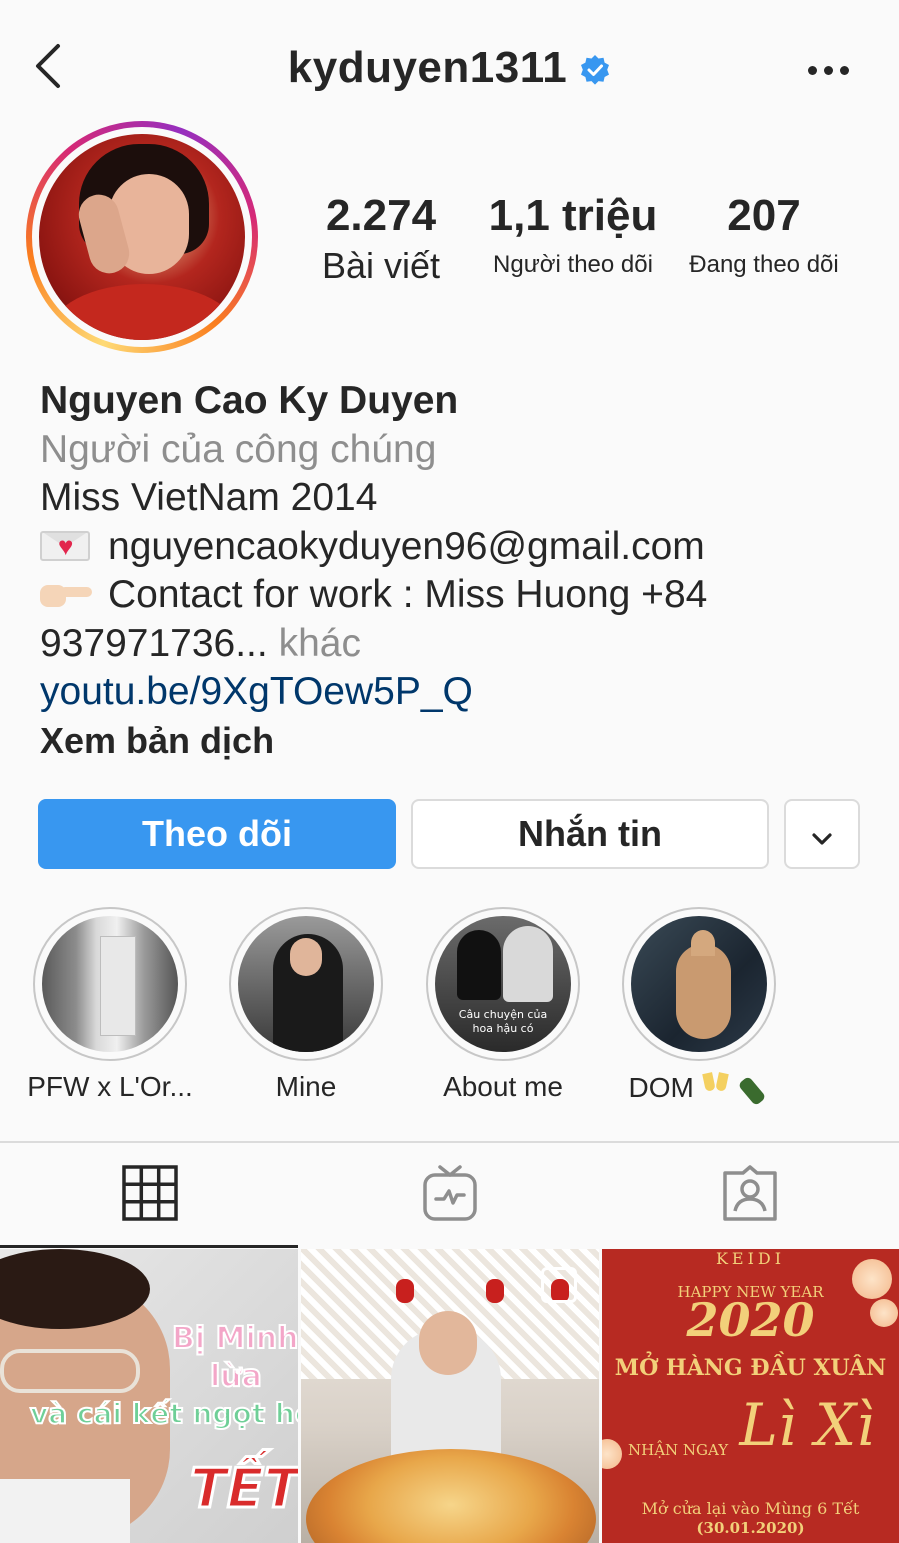  Describe the element at coordinates (590, 834) in the screenshot. I see `message-button: Nhắn tin` at that location.